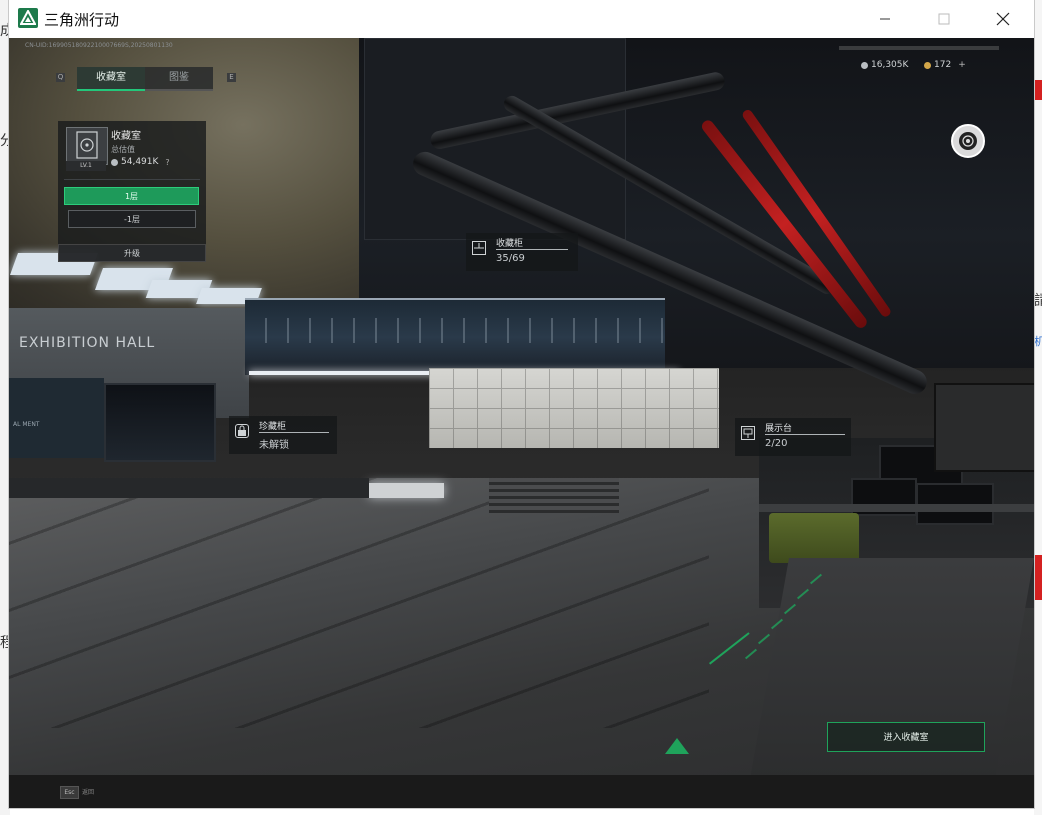 This screenshot has height=815, width=1042. I want to click on floor-trench, so click(189, 488).